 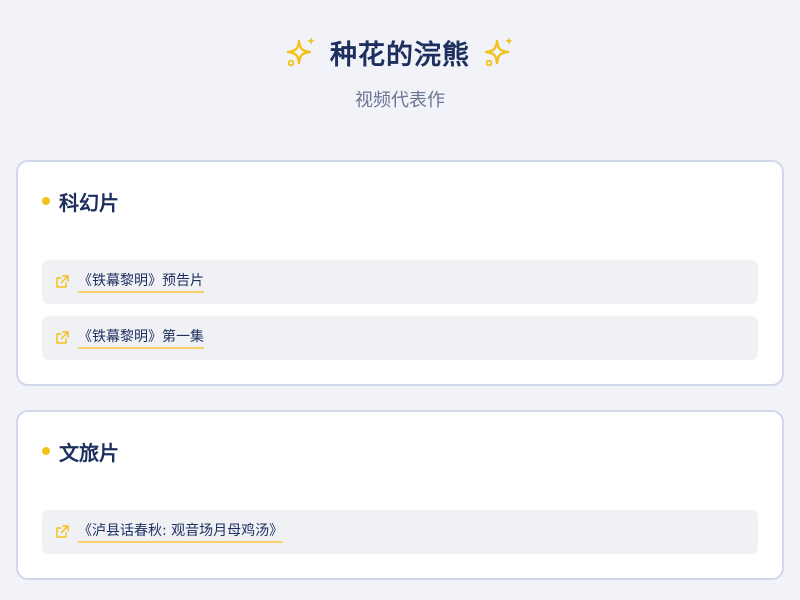 I want to click on title-row: 种花的浣熊, so click(x=400, y=52).